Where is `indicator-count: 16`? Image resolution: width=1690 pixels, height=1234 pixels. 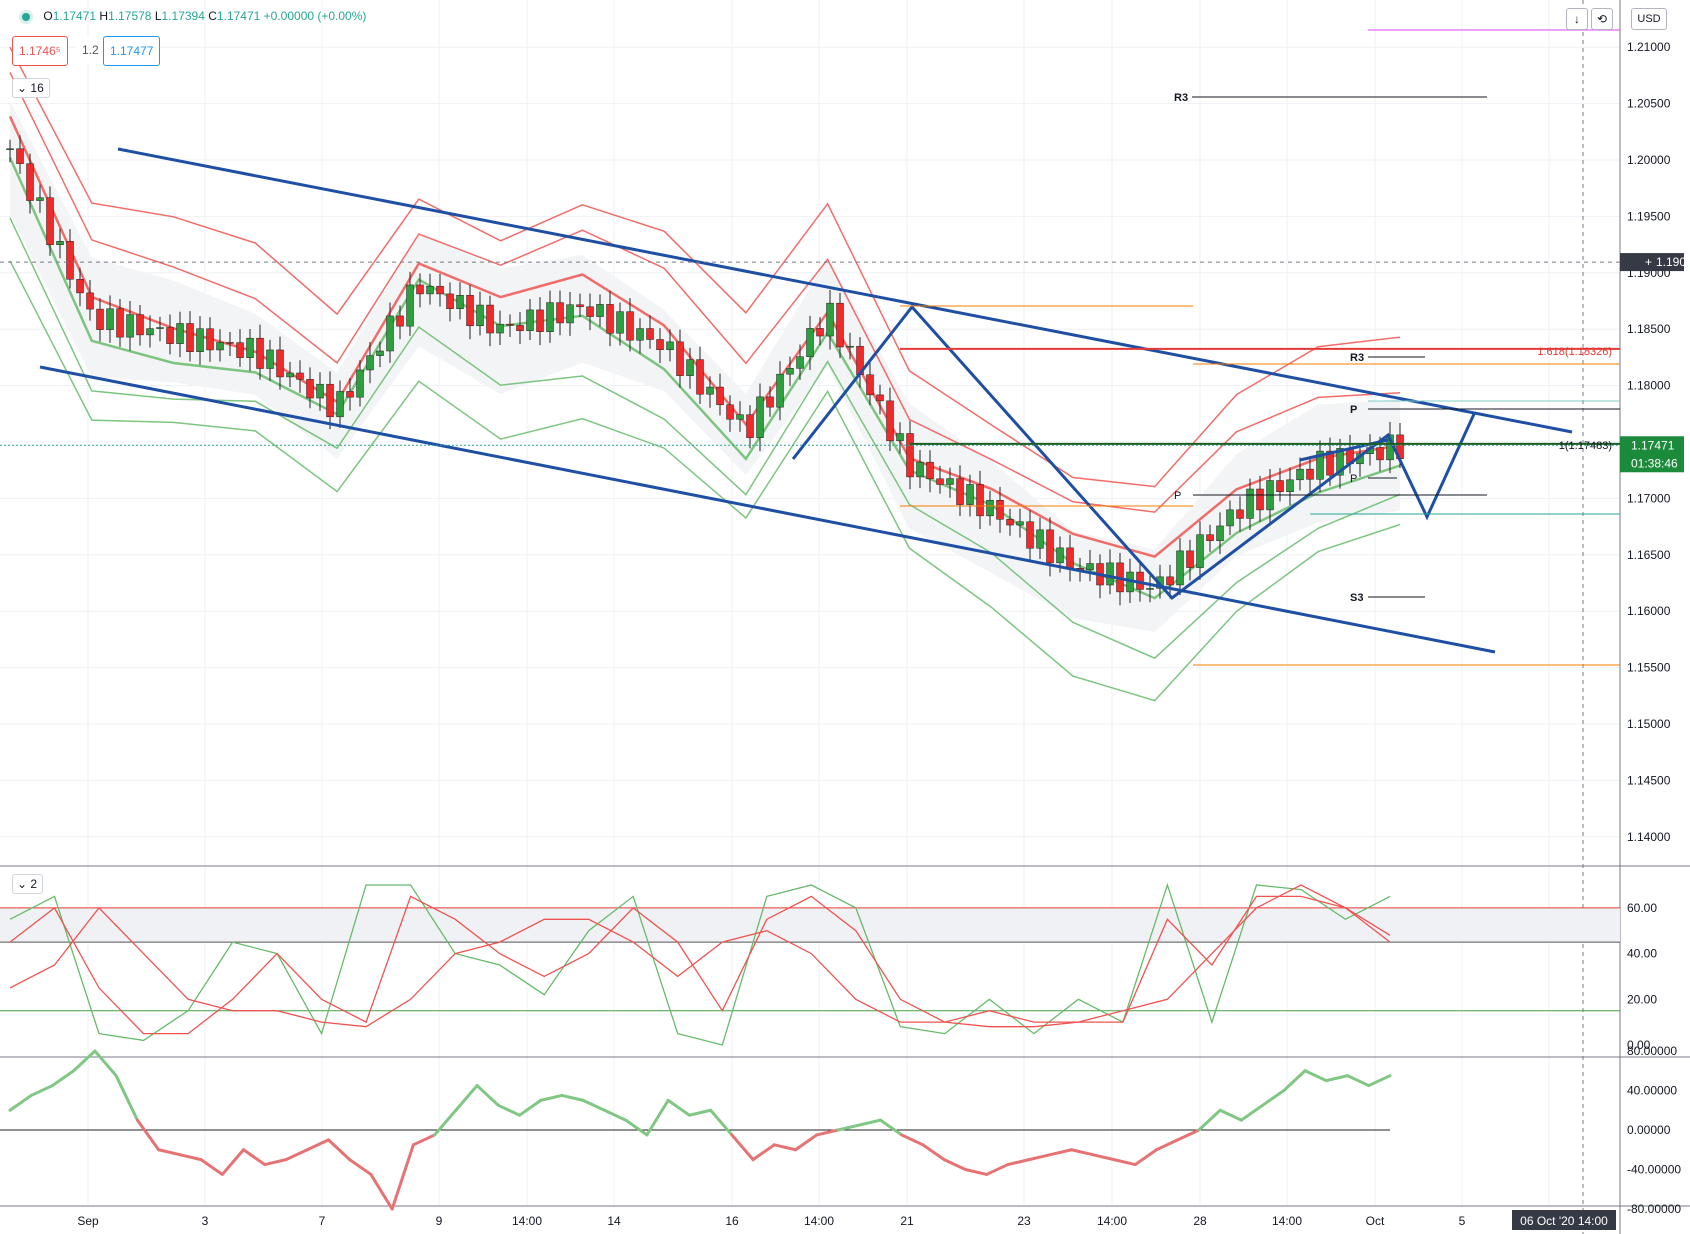
indicator-count: 16 is located at coordinates (37, 88).